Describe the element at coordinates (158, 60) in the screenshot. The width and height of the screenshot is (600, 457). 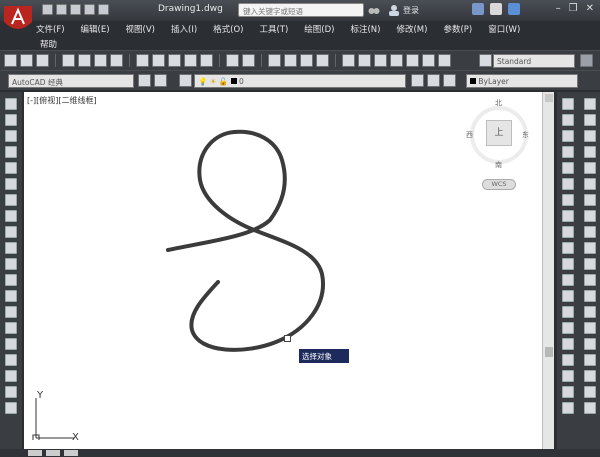
I see `copy-icon` at that location.